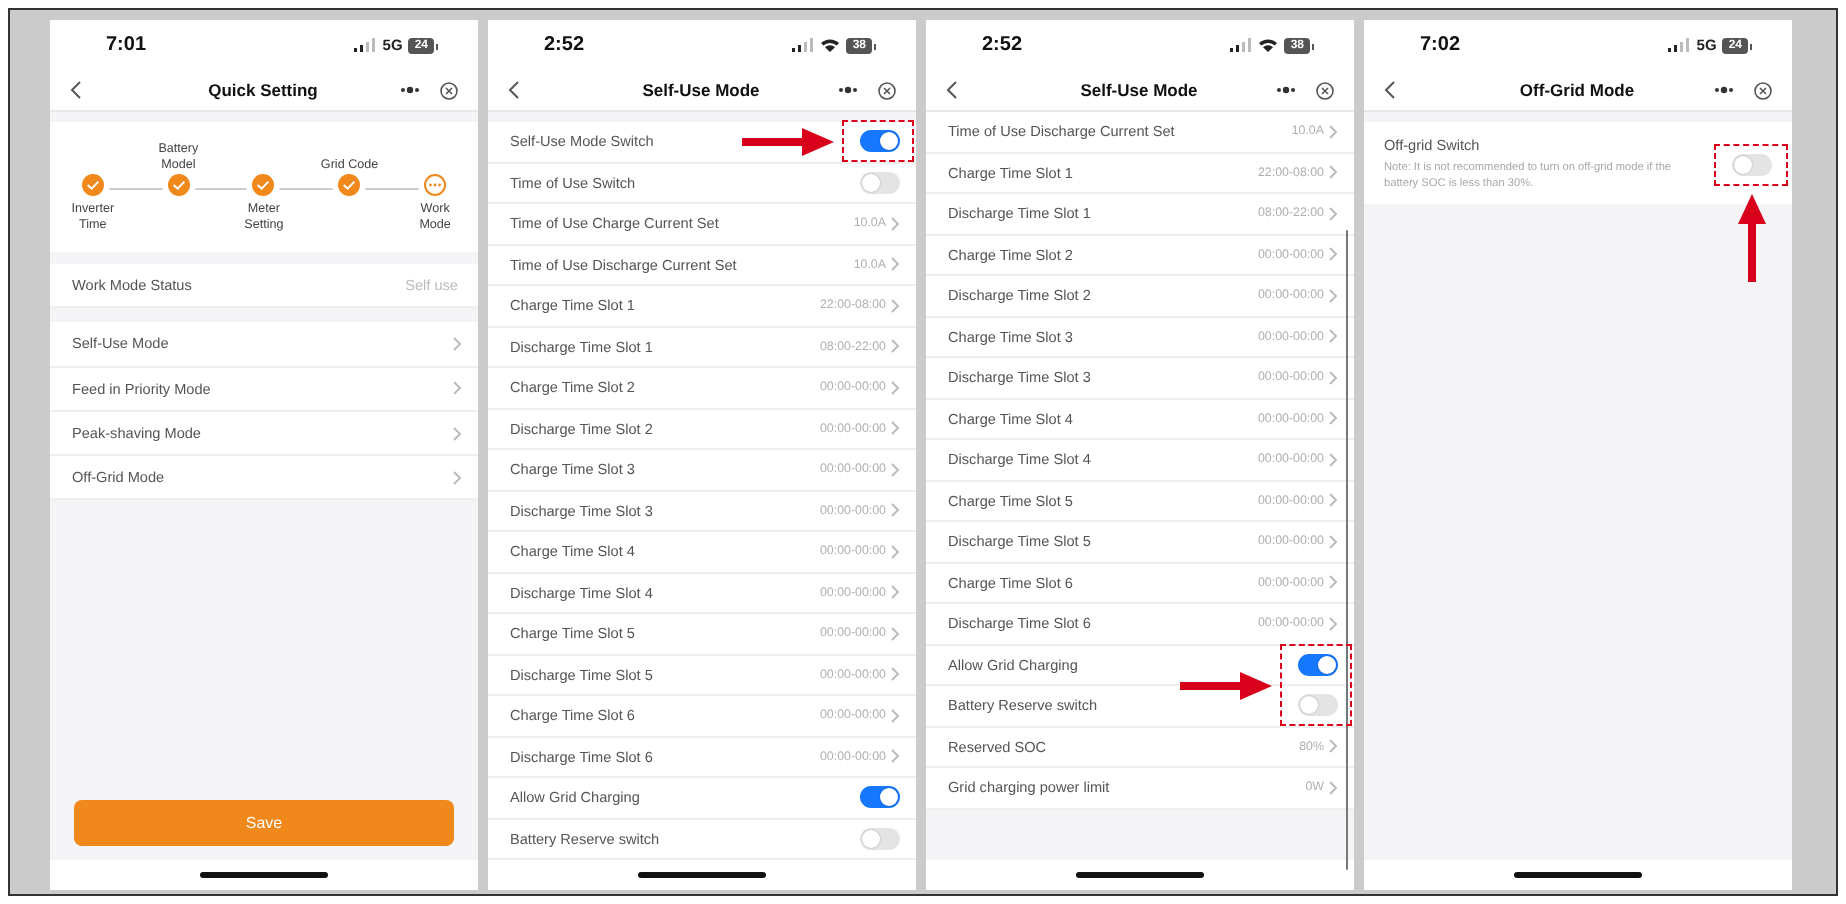 This screenshot has height=904, width=1846. I want to click on screen-title: Off-Grid Mode, so click(1577, 90).